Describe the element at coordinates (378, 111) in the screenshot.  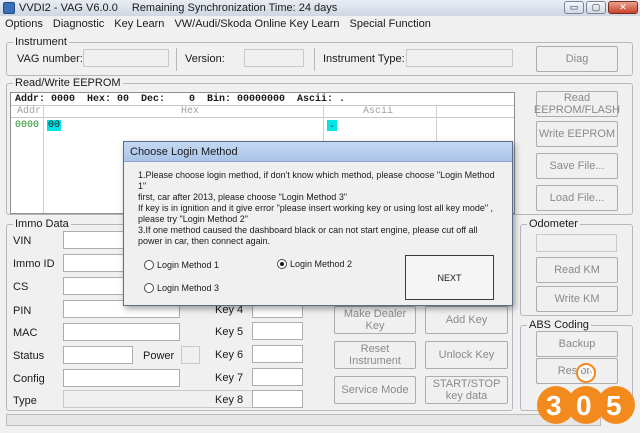
I see `col-ascii-header: Ascii` at that location.